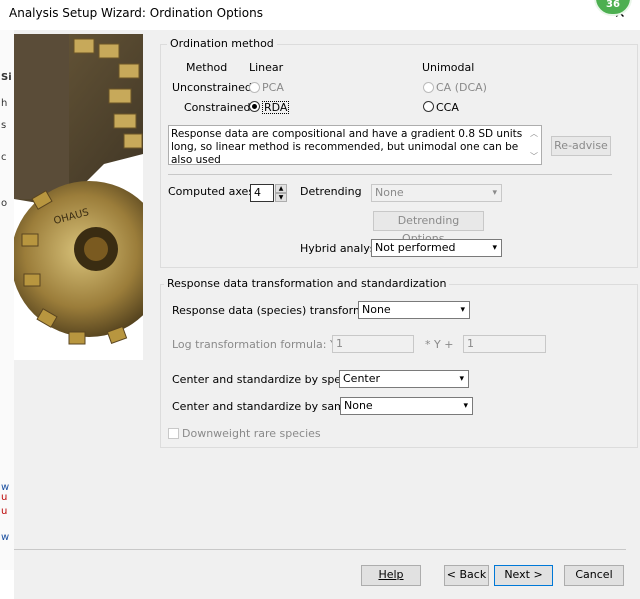 This screenshot has height=599, width=640. What do you see at coordinates (373, 344) in the screenshot?
I see `log-coefficient-a-input: 1` at bounding box center [373, 344].